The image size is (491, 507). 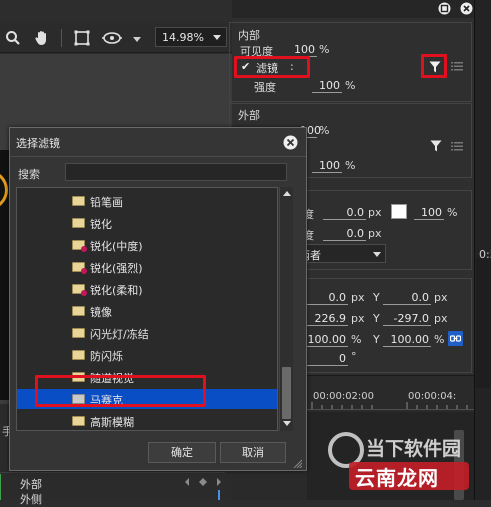 What do you see at coordinates (147, 355) in the screenshot?
I see `filter-list-item: 防闪烁` at bounding box center [147, 355].